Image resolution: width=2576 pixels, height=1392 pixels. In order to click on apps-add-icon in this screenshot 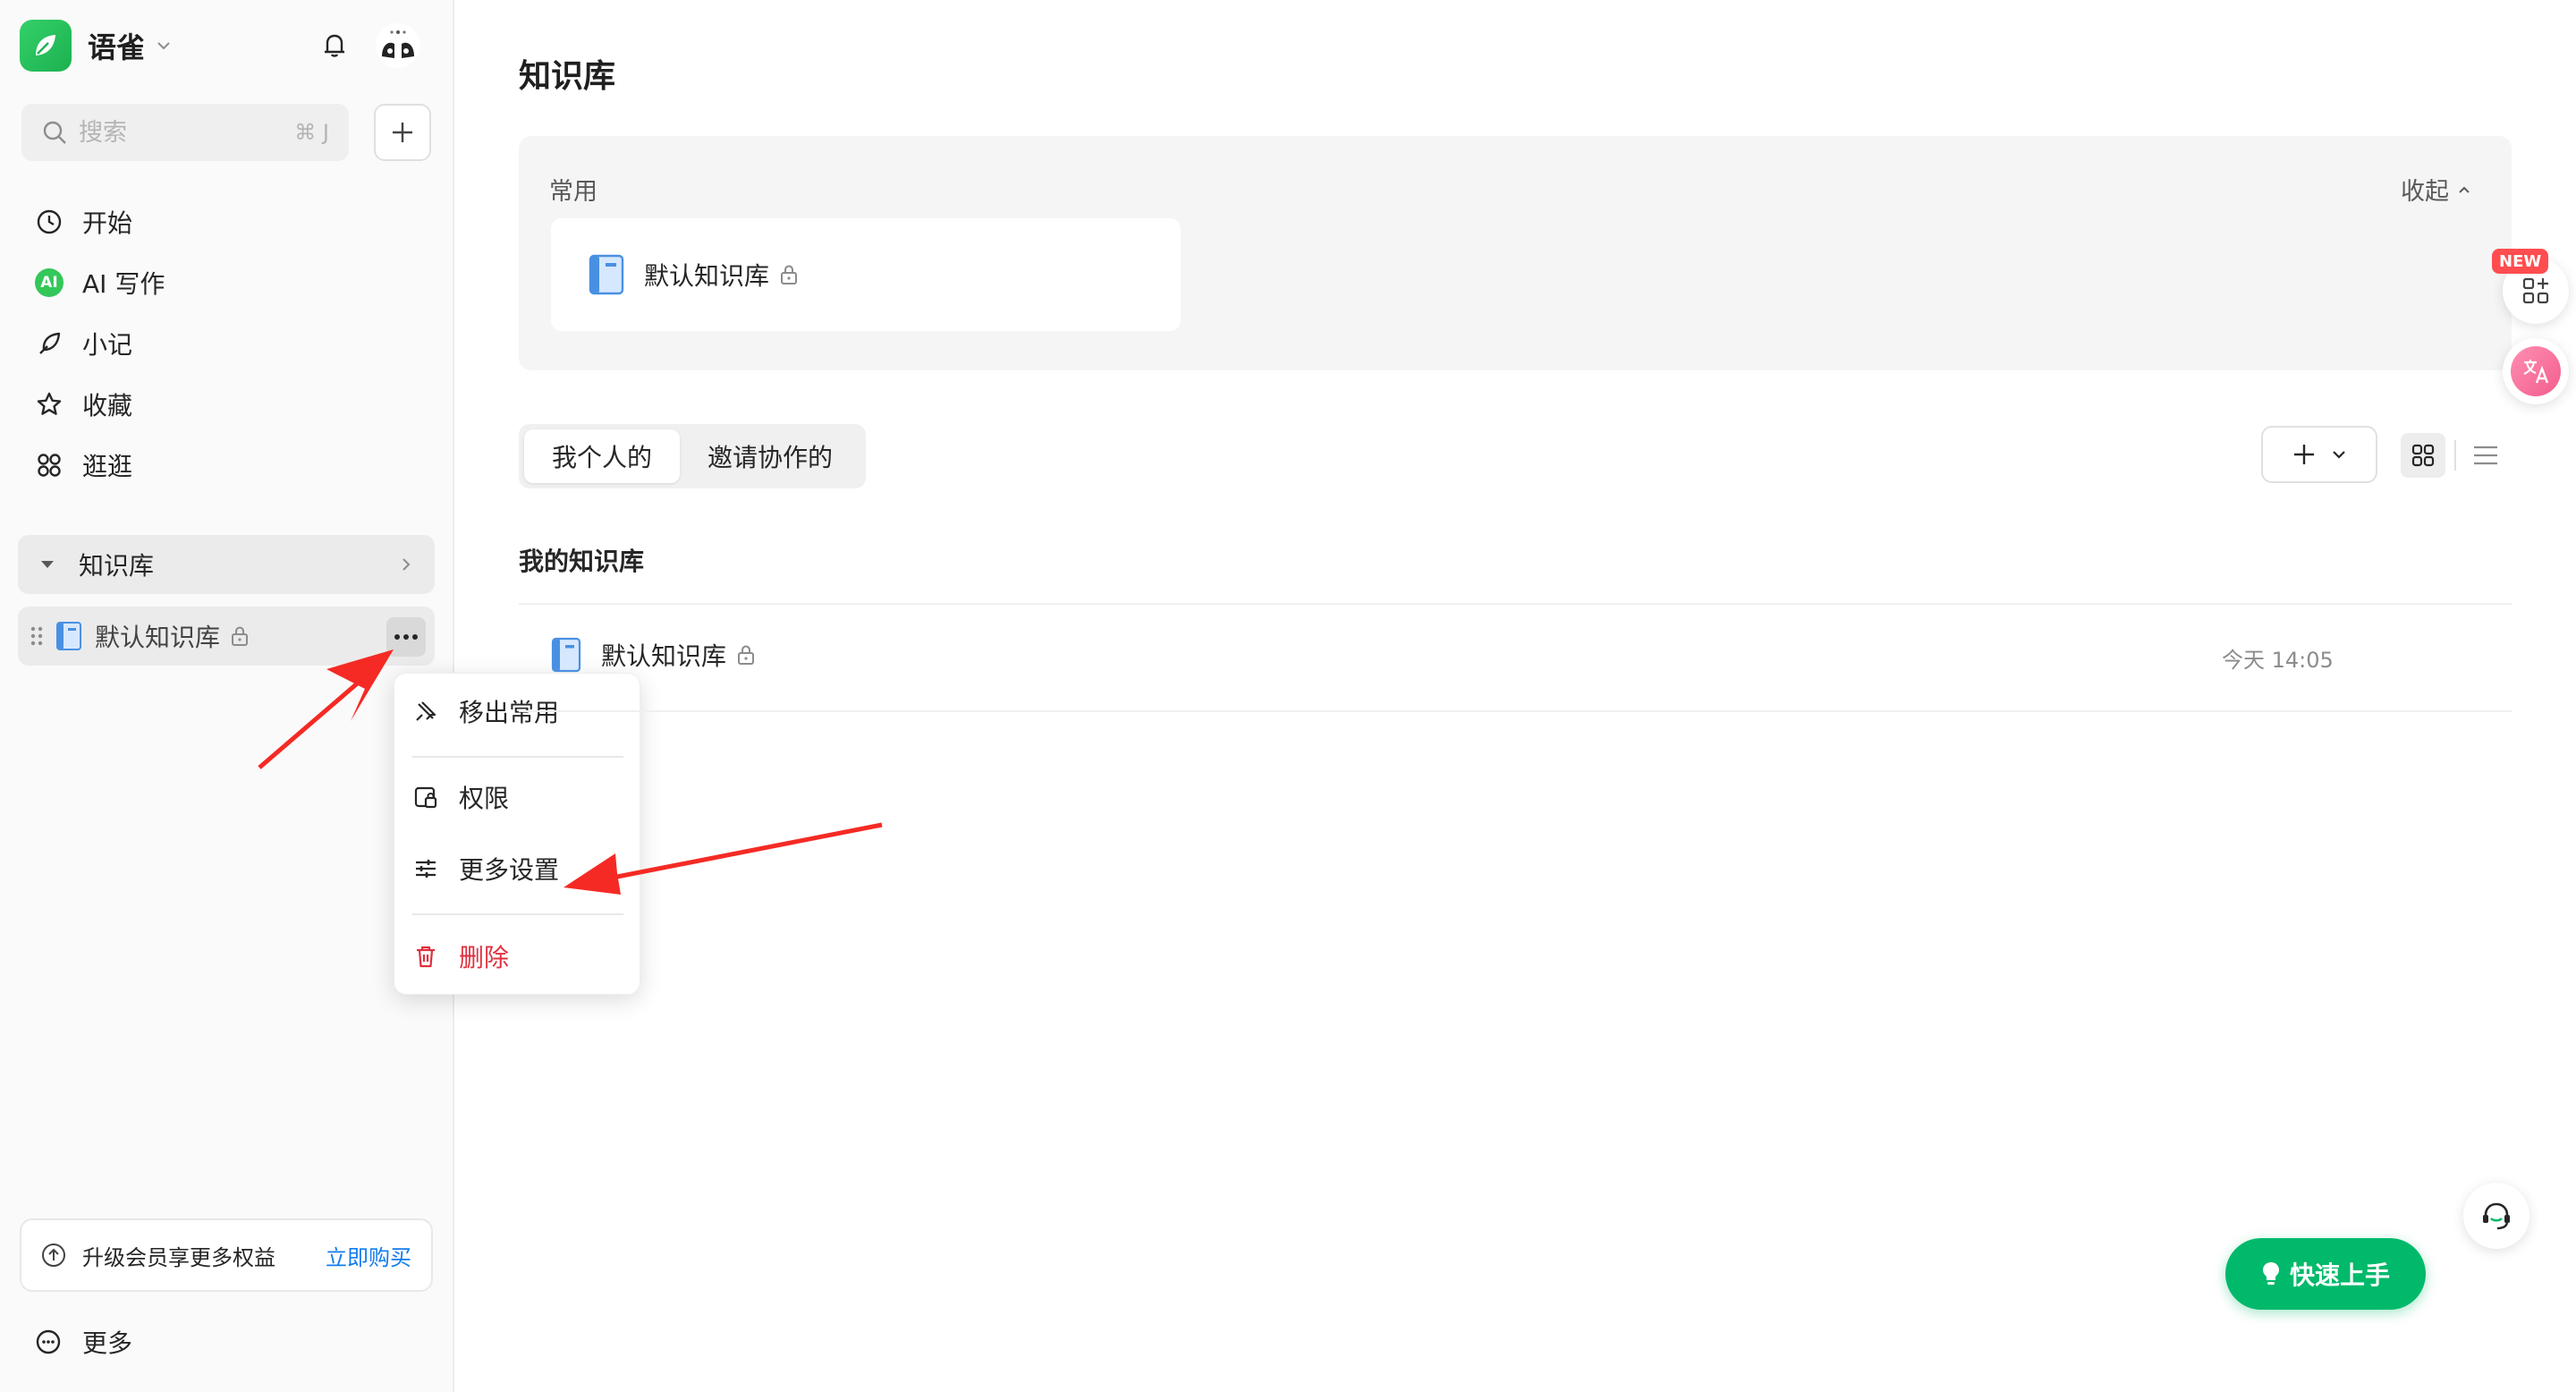, I will do `click(2535, 290)`.